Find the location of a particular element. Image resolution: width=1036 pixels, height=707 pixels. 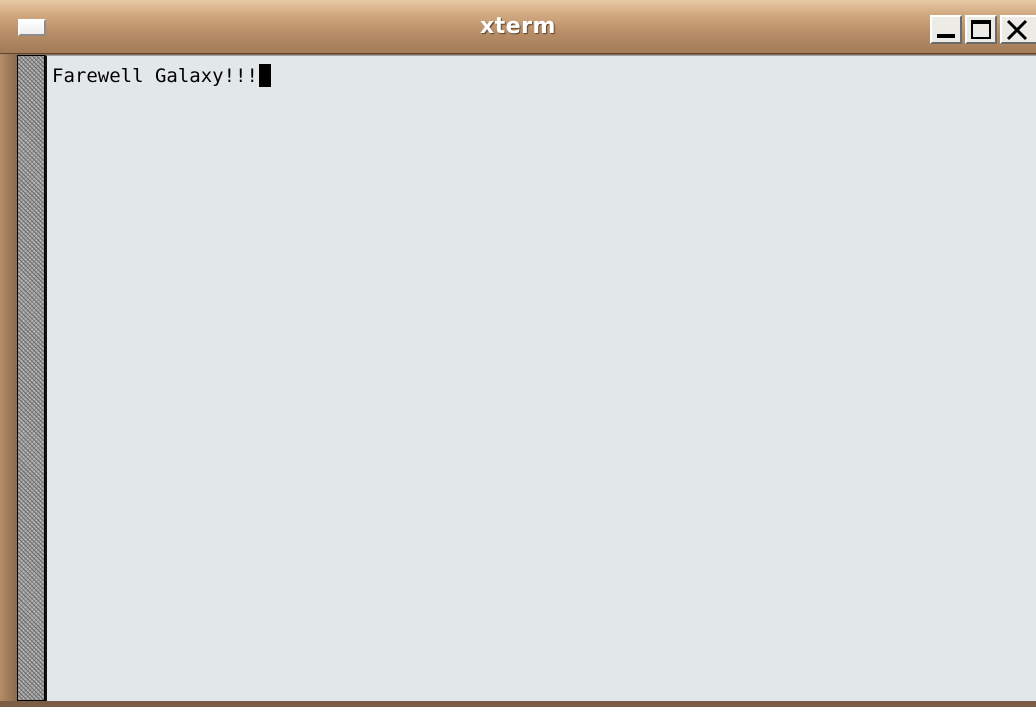

window-frame-bottom is located at coordinates (518, 704).